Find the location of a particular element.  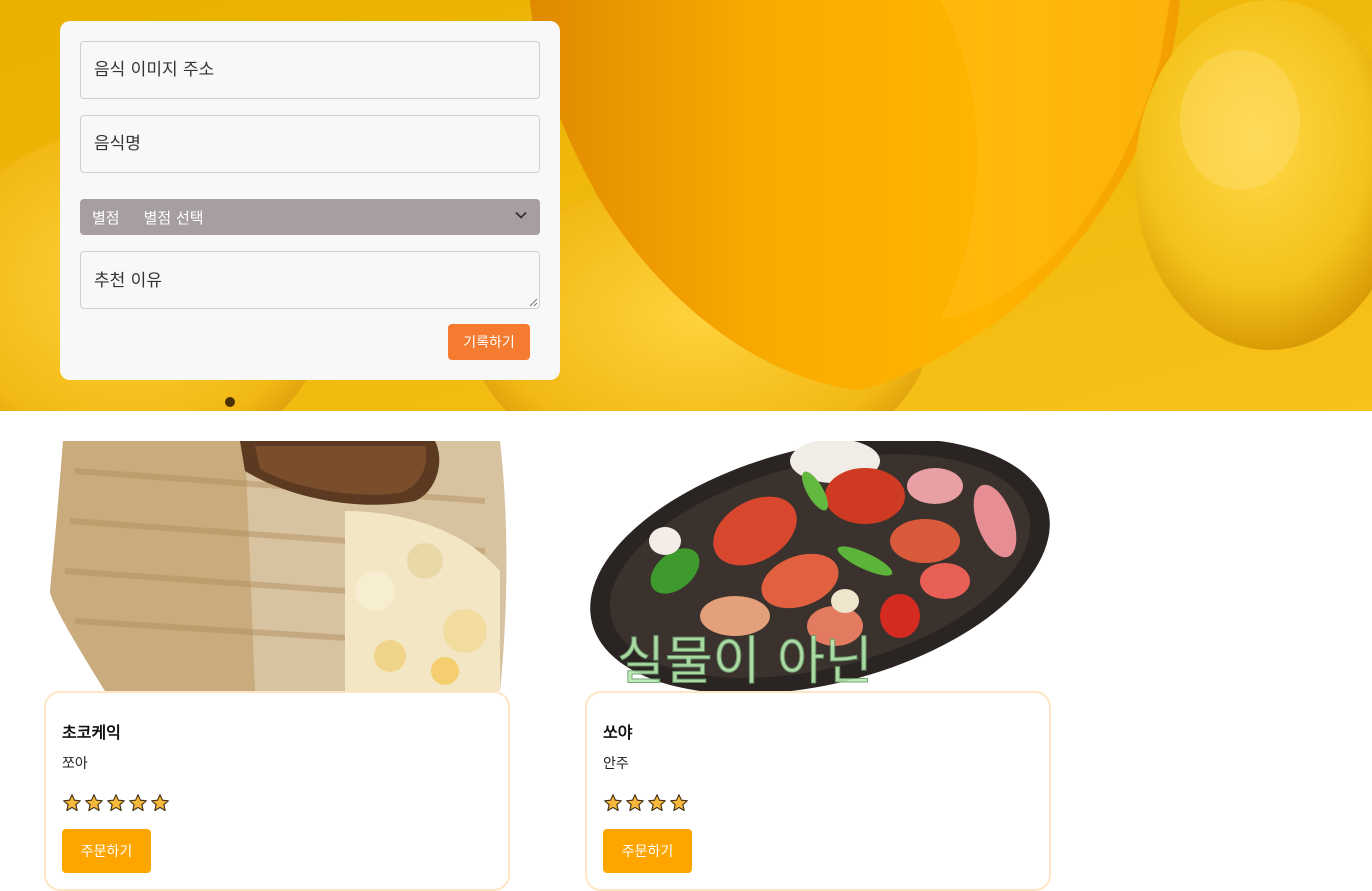

cake-image is located at coordinates (278, 566).